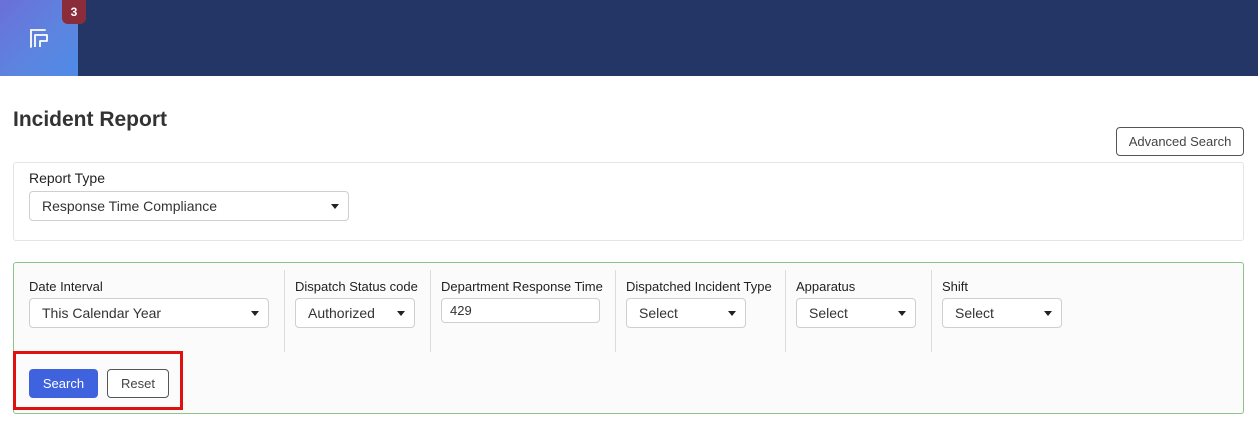 The image size is (1258, 425). I want to click on apparatus-select: Select, so click(856, 313).